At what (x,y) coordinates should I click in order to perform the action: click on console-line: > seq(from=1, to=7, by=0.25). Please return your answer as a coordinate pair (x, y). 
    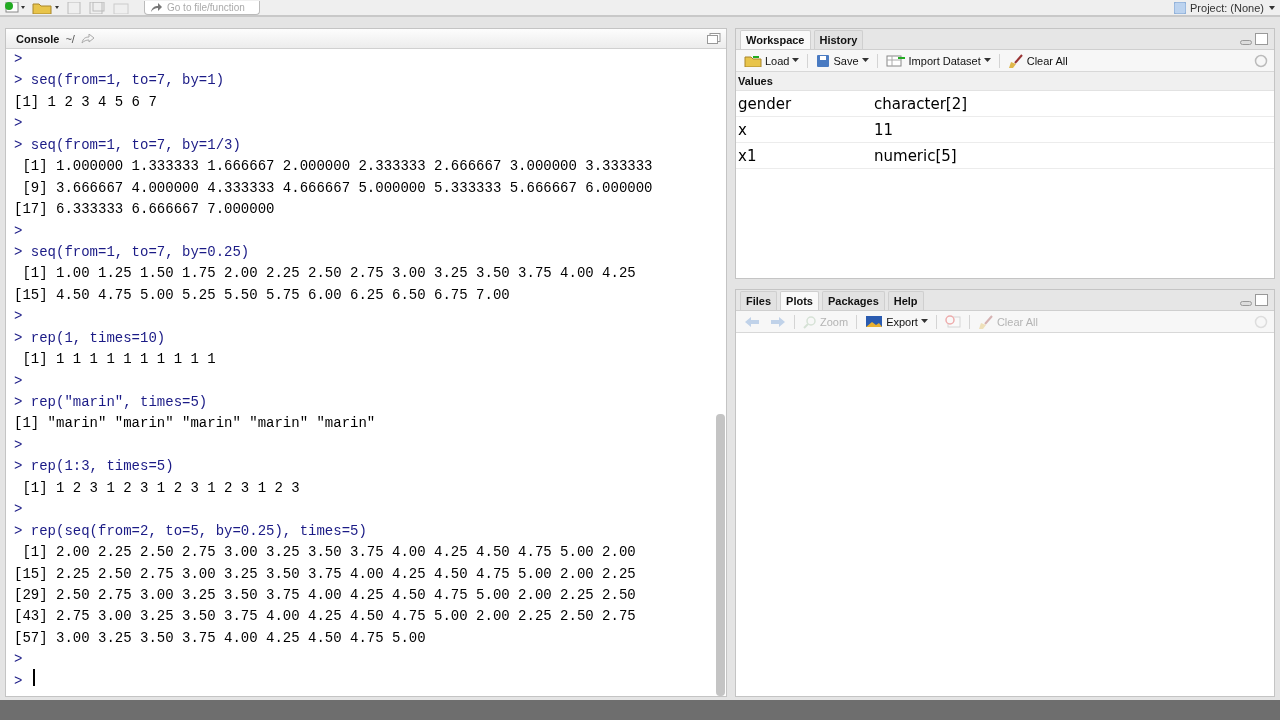
    Looking at the image, I should click on (132, 252).